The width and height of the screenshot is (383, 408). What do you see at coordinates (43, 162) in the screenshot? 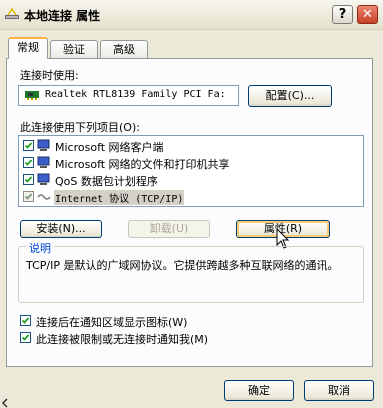
I see `file-printer-sharing-icon` at bounding box center [43, 162].